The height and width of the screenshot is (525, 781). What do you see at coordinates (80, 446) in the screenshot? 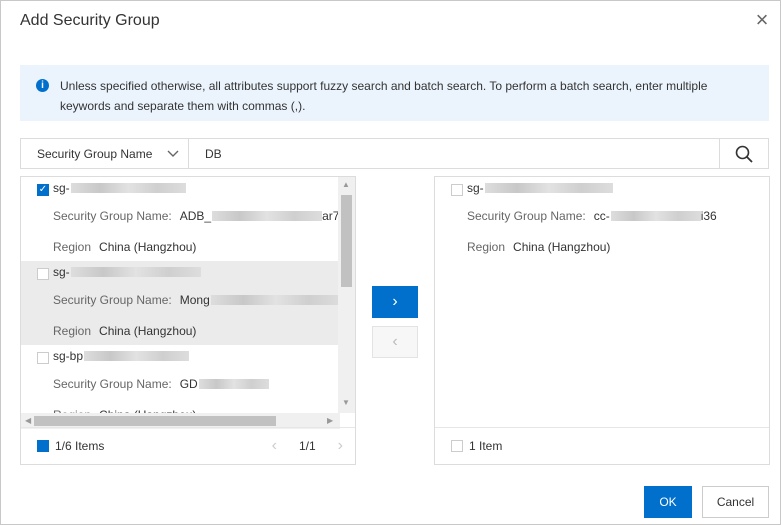
I see `item-count: 1/6 Items` at bounding box center [80, 446].